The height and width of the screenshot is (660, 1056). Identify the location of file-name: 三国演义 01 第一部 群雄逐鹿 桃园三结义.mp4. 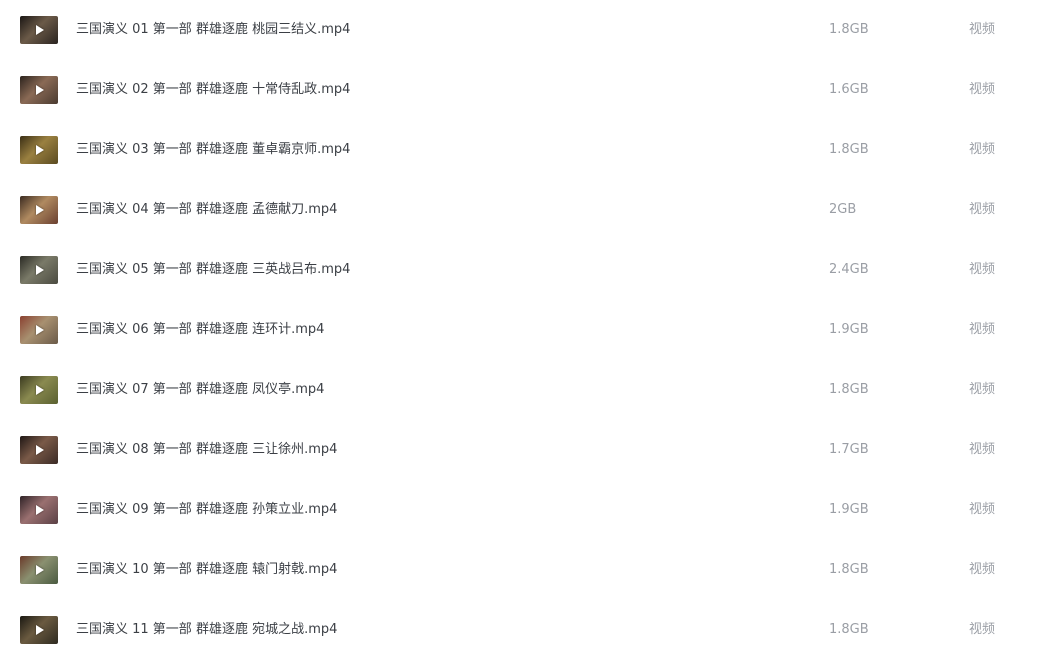
(213, 30).